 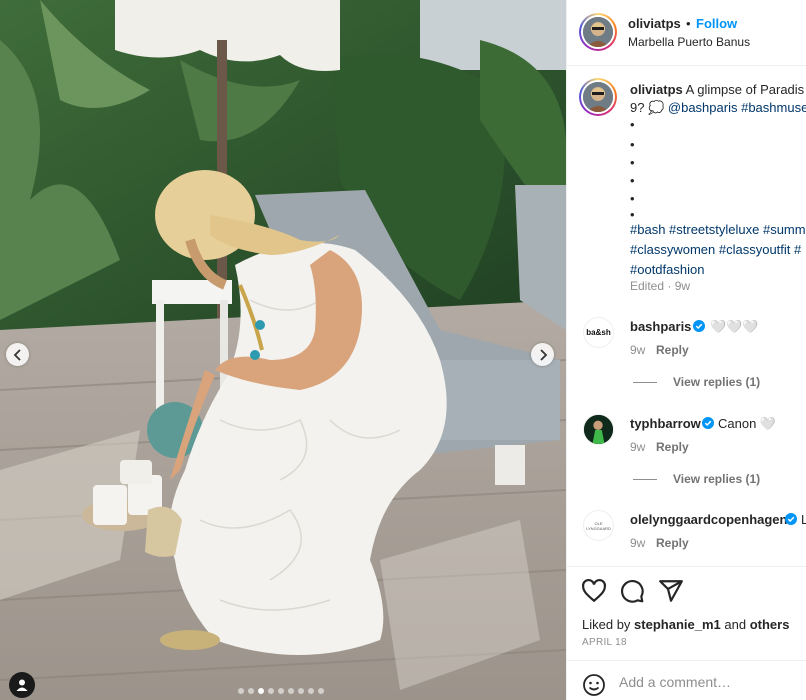 What do you see at coordinates (632, 591) in the screenshot?
I see `comment-icon` at bounding box center [632, 591].